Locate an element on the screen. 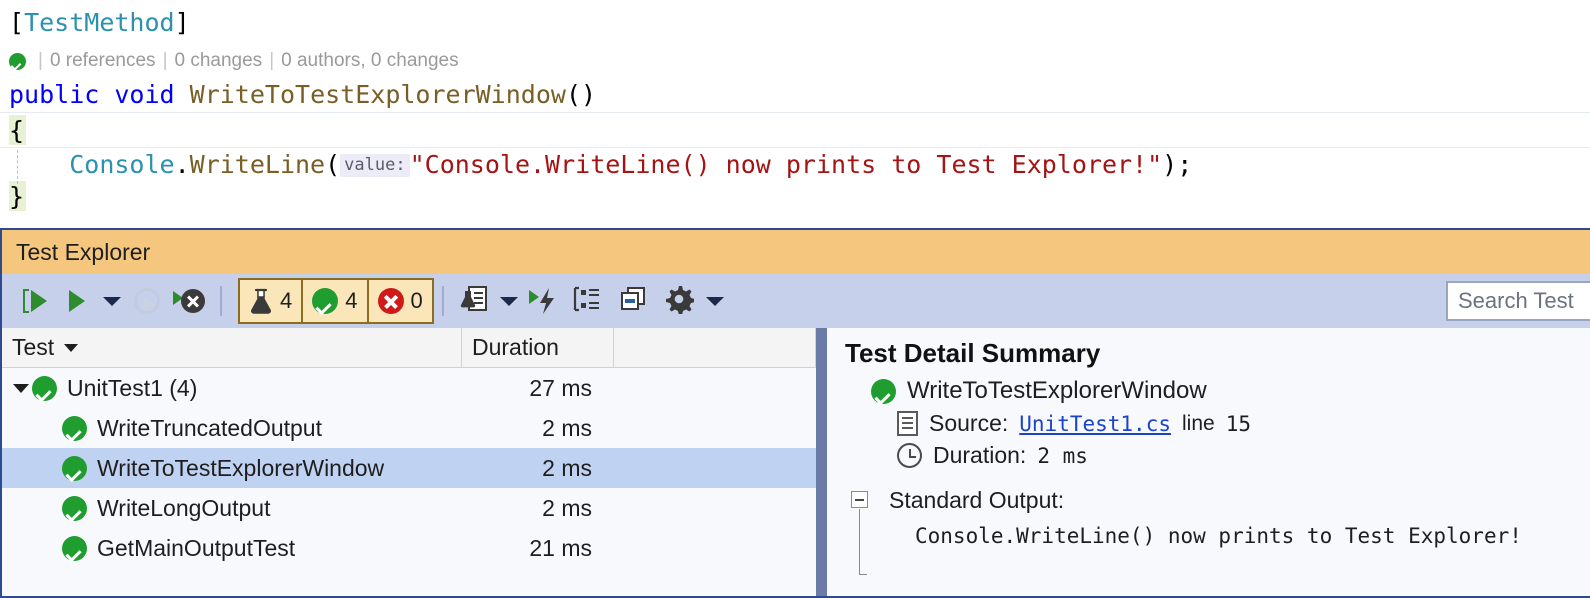 Image resolution: width=1590 pixels, height=598 pixels. table-row: UnitTest1 (4) 27 ms is located at coordinates (409, 388).